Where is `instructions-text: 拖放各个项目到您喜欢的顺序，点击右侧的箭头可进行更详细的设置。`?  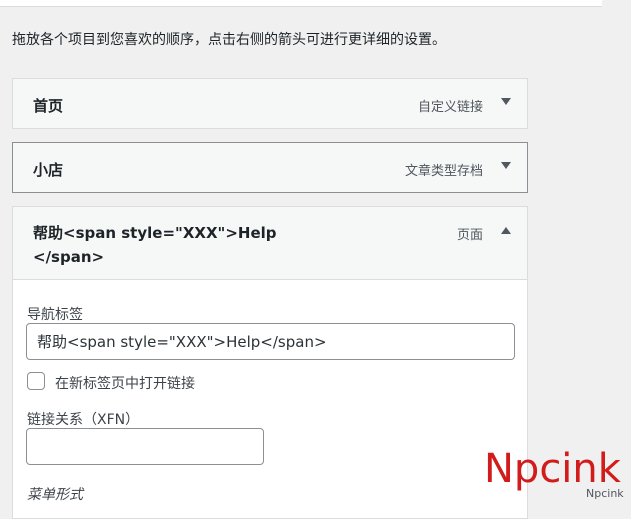 instructions-text: 拖放各个项目到您喜欢的顺序，点击右侧的箭头可进行更详细的设置。 is located at coordinates (229, 40).